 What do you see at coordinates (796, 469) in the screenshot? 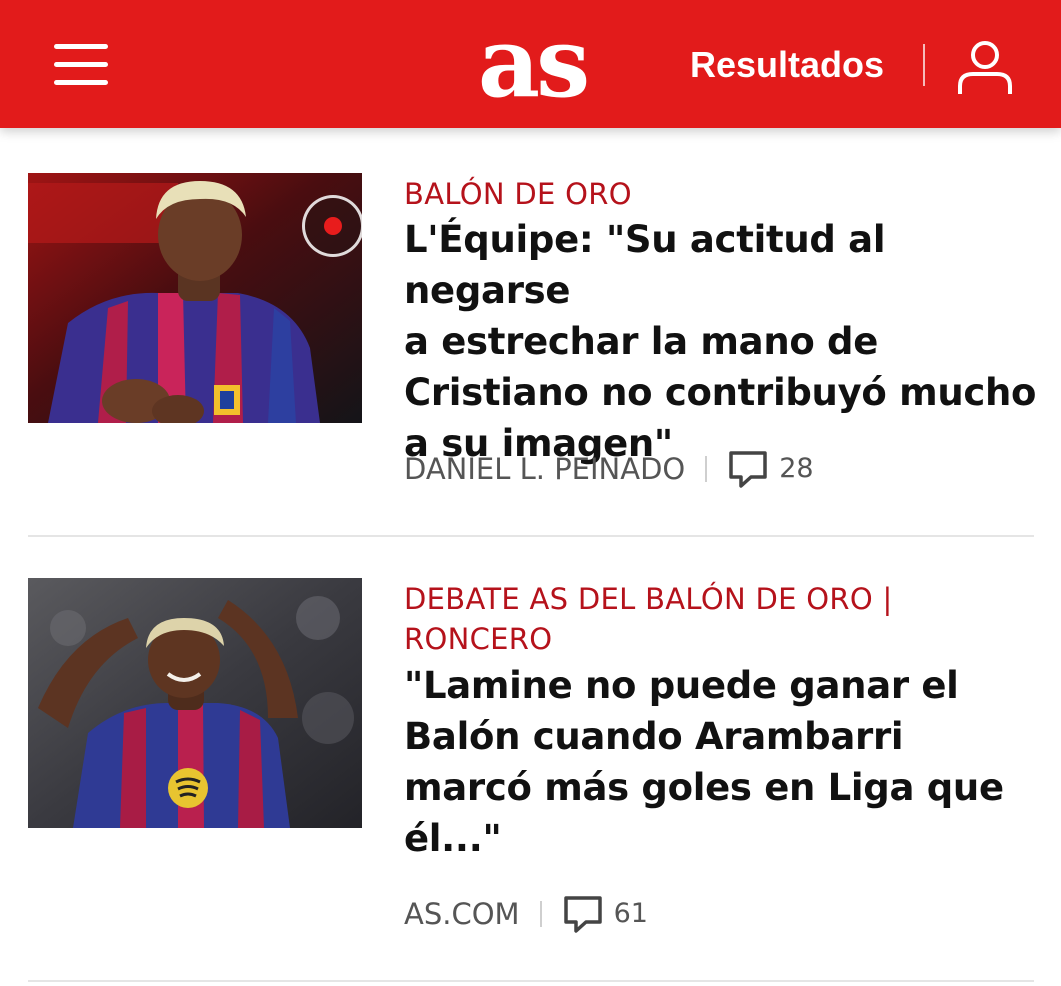
I see `comment-count: 28` at bounding box center [796, 469].